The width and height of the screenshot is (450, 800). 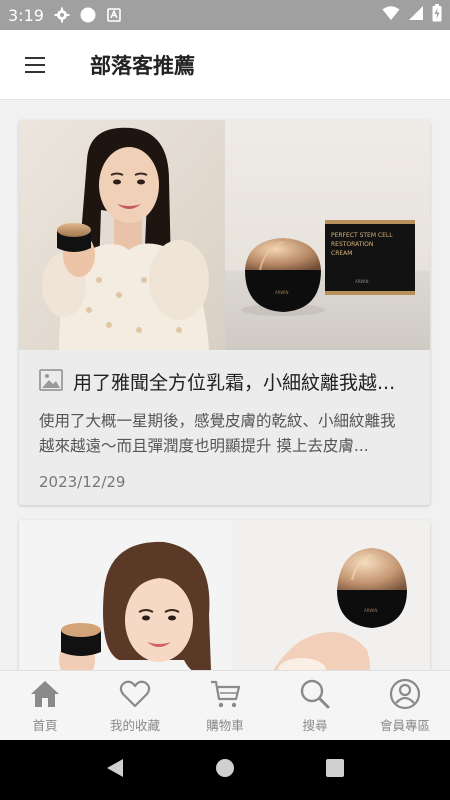 What do you see at coordinates (142, 65) in the screenshot?
I see `page-title: 部落客推薦` at bounding box center [142, 65].